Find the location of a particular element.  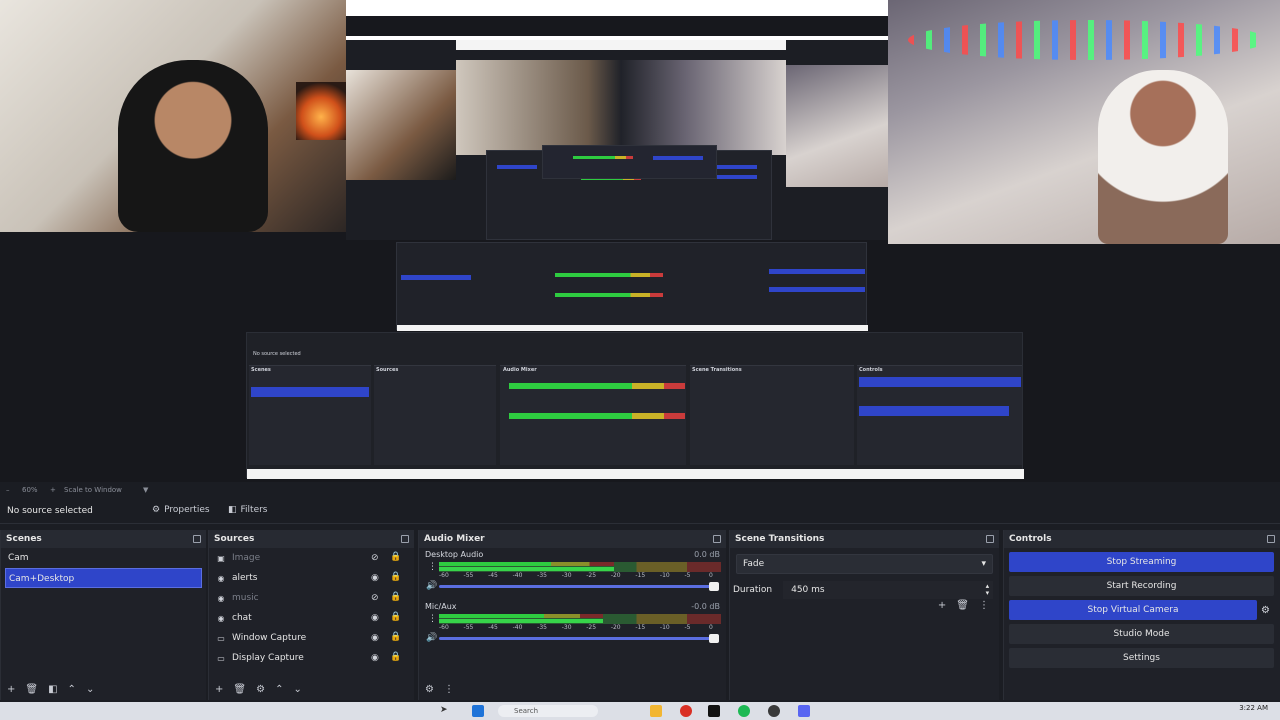

source-item-alerts: ◉ alerts ◉ 🔒 is located at coordinates (311, 578).